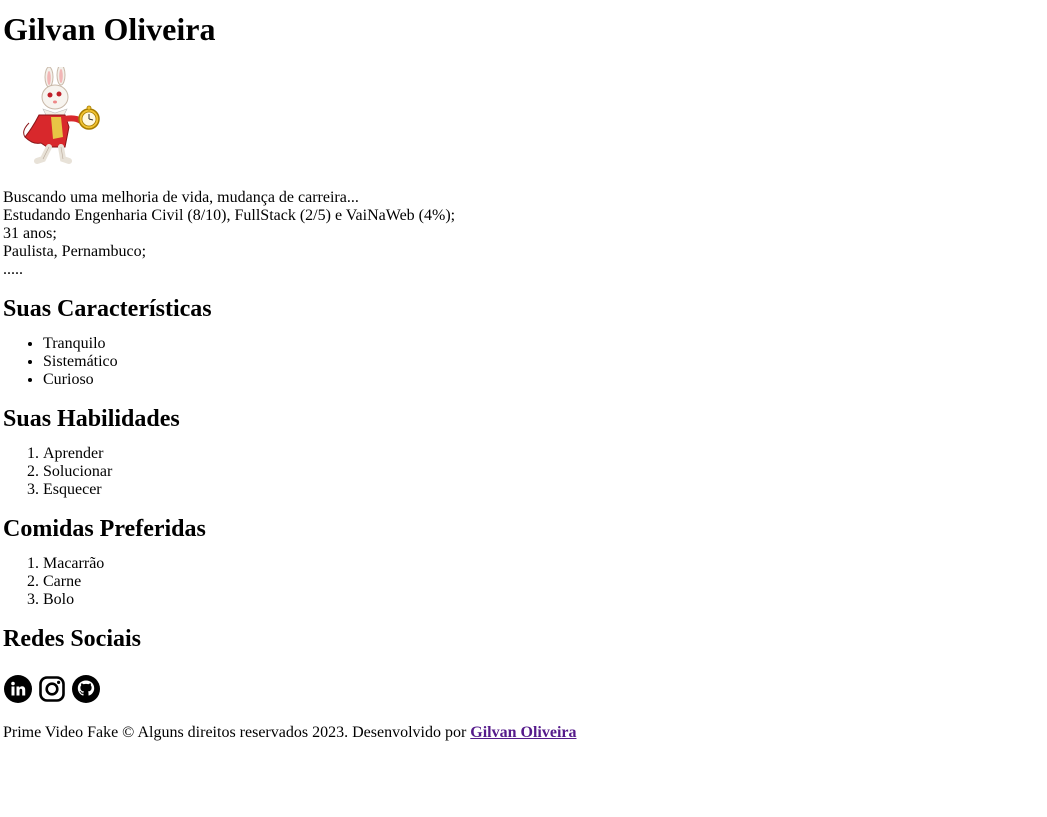 This screenshot has height=817, width=1047. What do you see at coordinates (30, 233) in the screenshot?
I see `bio-line: 31 anos;` at bounding box center [30, 233].